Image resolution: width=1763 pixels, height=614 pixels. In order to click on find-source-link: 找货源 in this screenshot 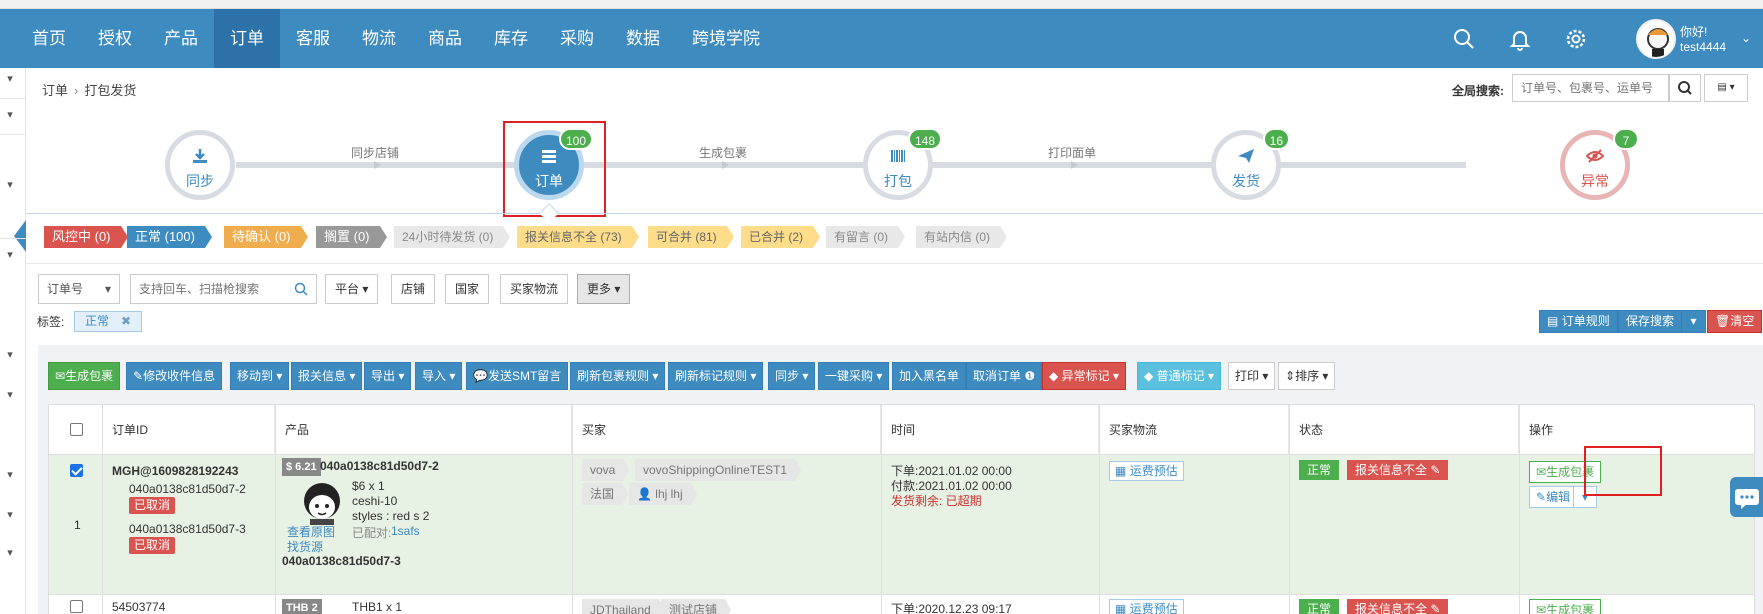, I will do `click(305, 546)`.